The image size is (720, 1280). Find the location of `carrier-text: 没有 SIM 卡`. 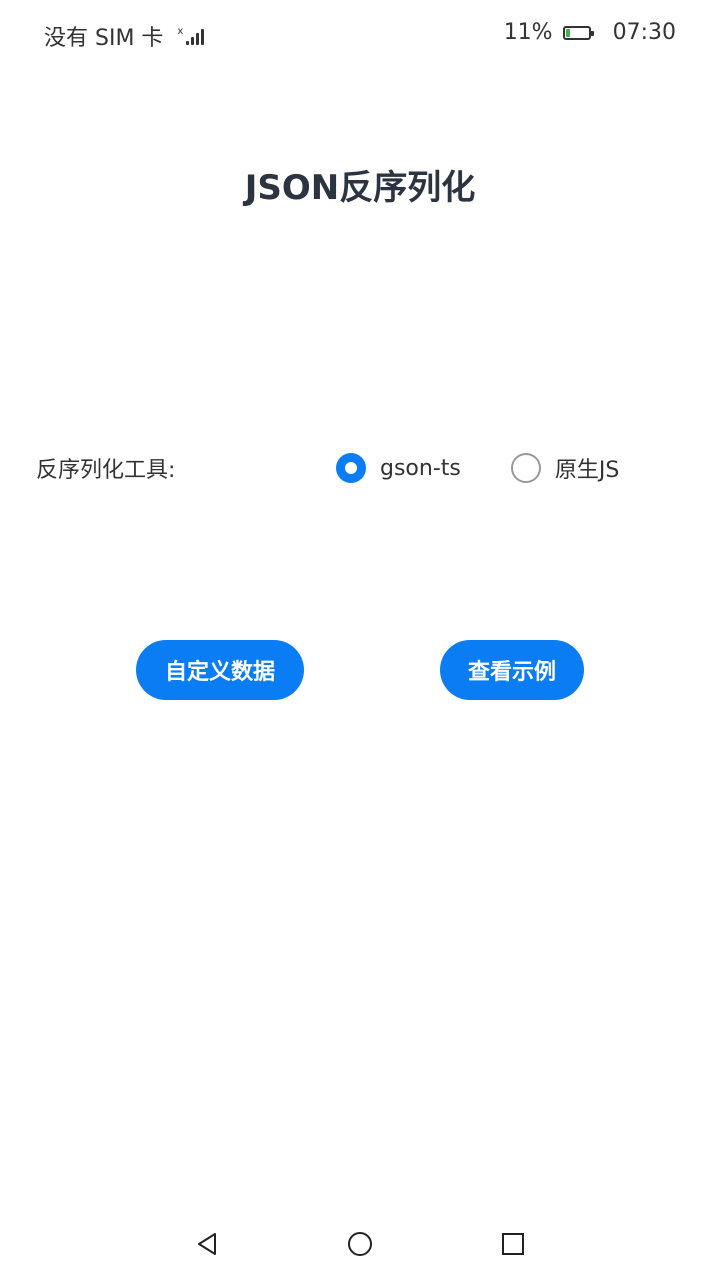

carrier-text: 没有 SIM 卡 is located at coordinates (104, 38).